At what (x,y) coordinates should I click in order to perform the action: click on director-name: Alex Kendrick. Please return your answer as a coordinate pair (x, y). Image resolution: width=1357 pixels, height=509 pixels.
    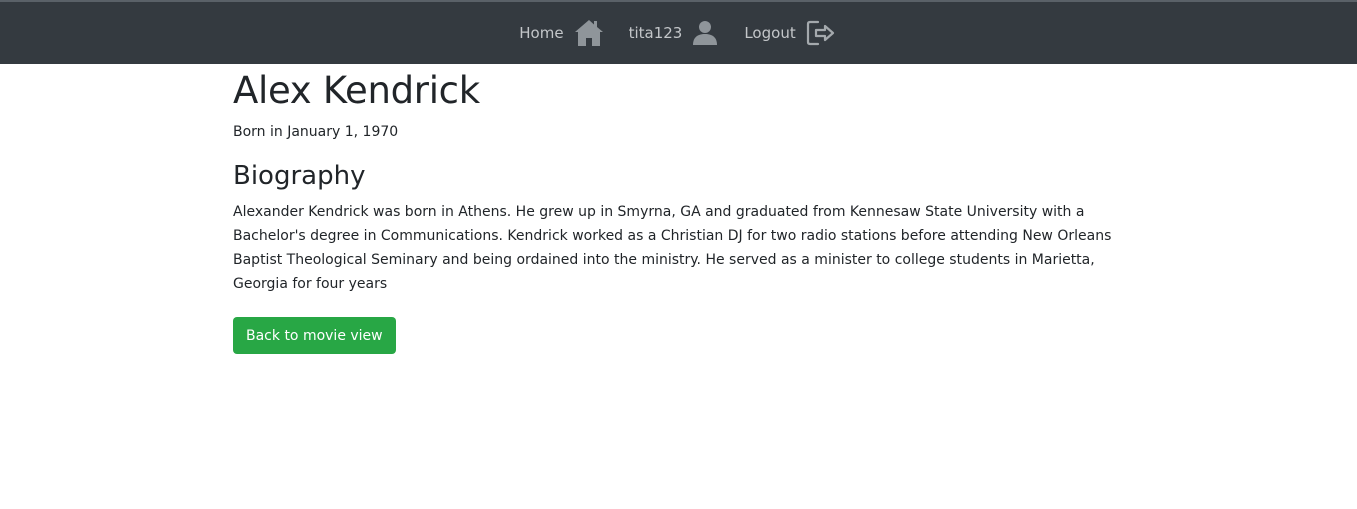
    Looking at the image, I should click on (356, 90).